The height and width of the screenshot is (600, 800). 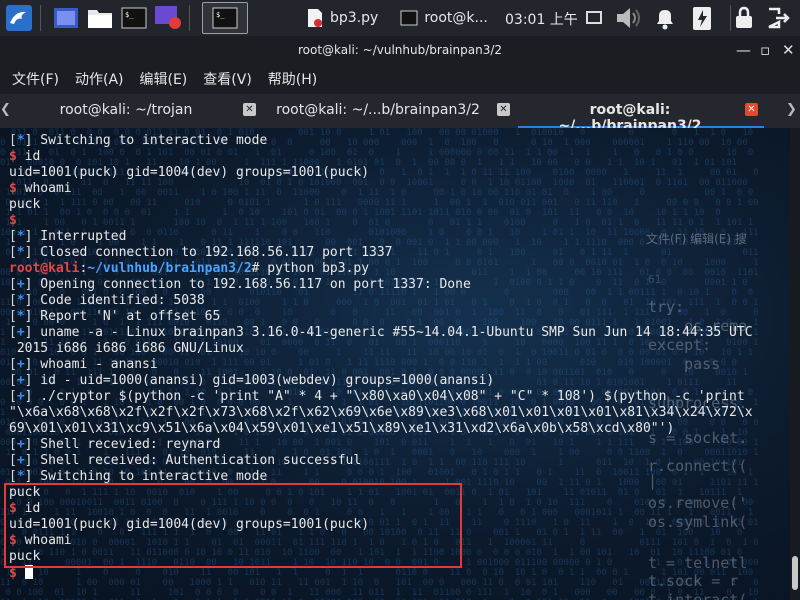 I want to click on lock-icon, so click(x=744, y=20).